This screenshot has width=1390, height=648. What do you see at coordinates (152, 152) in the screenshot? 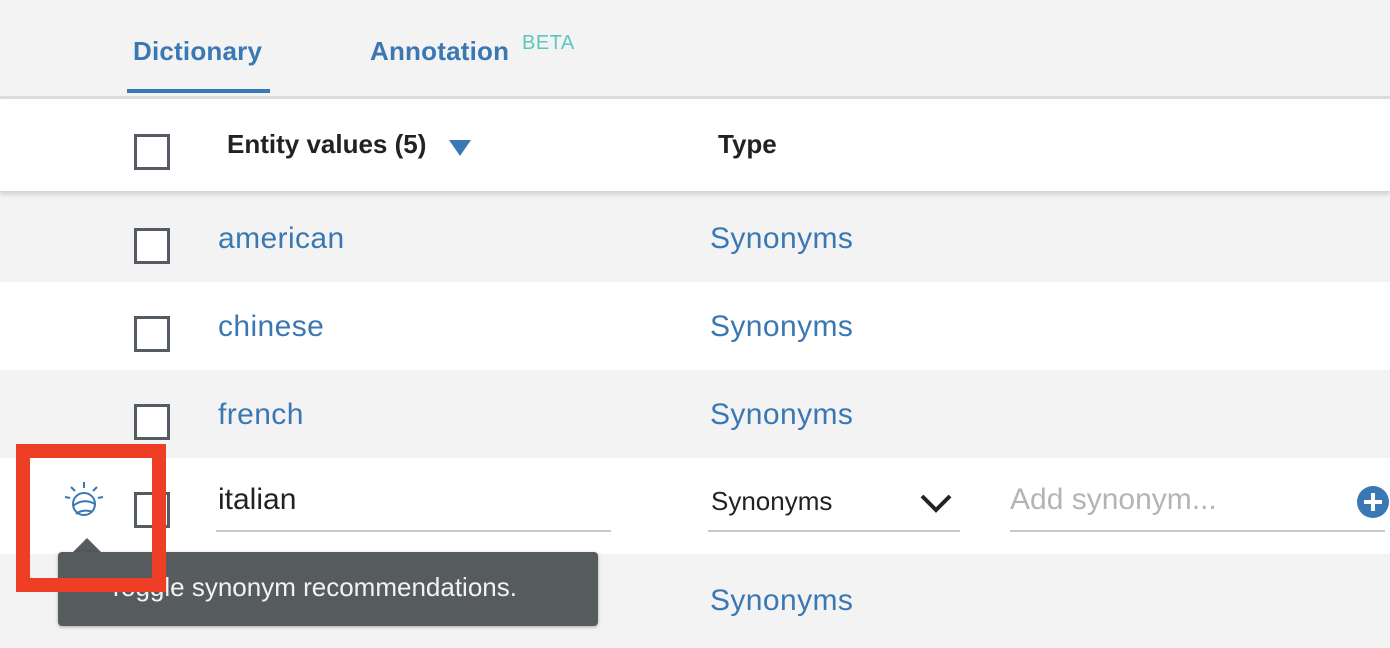
I see `select-all-checkbox` at bounding box center [152, 152].